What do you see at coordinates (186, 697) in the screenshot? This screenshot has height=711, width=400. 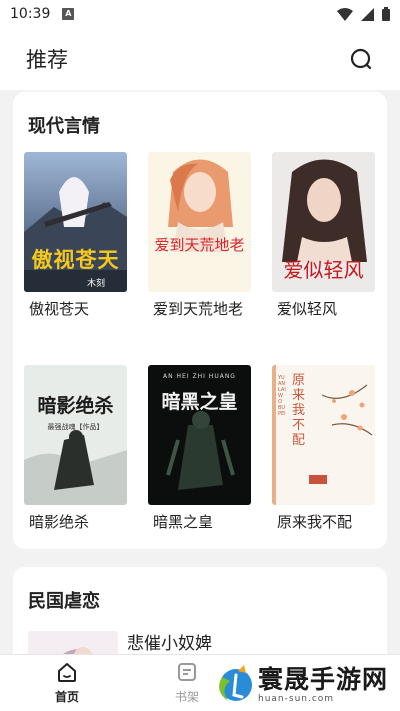 I see `tab-label: 书架` at bounding box center [186, 697].